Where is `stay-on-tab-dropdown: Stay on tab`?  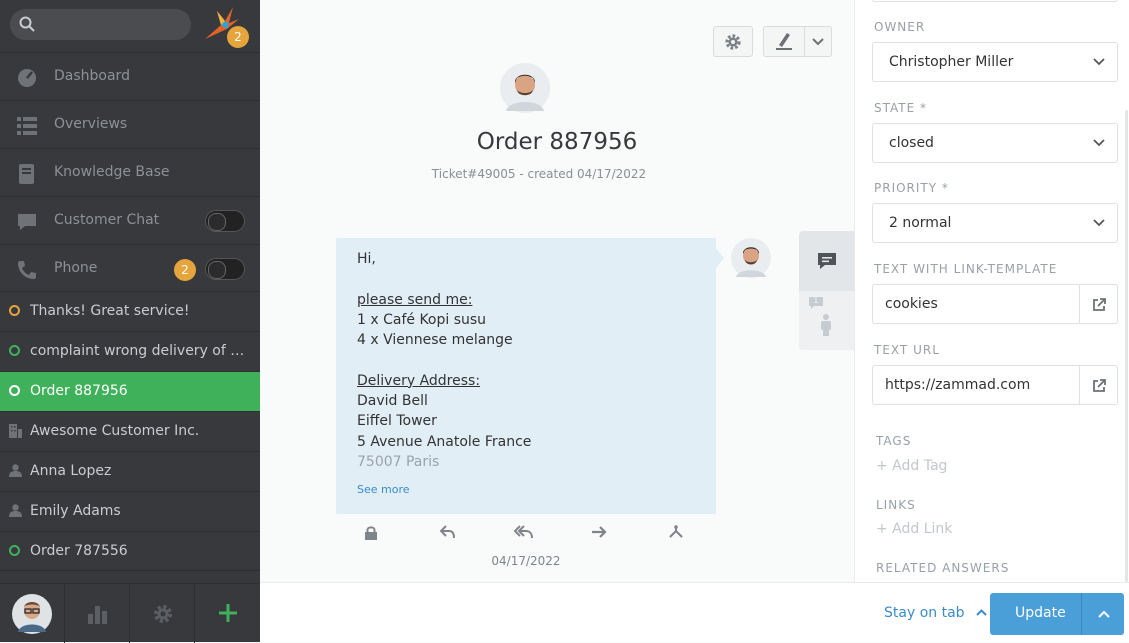 stay-on-tab-dropdown: Stay on tab is located at coordinates (935, 613).